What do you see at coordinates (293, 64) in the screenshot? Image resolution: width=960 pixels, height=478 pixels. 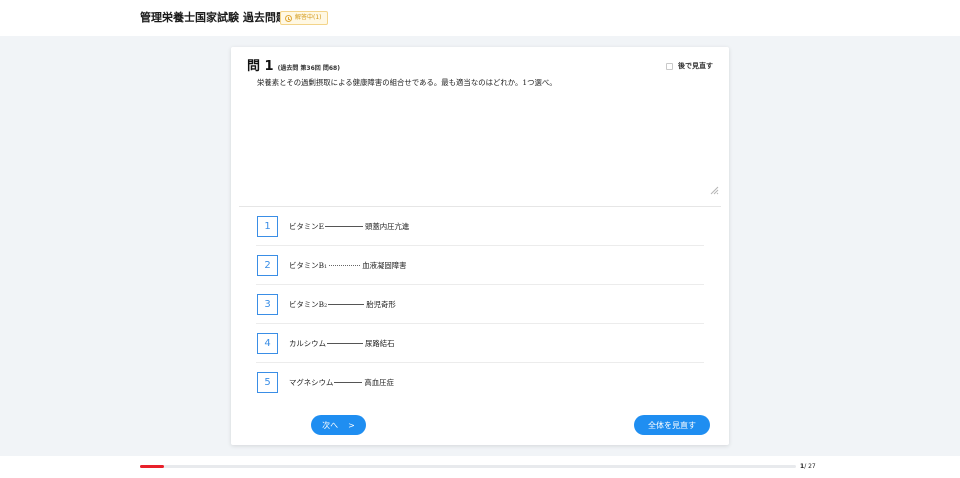 I see `question-header: 問 1 (過去問 第36回 問68)` at bounding box center [293, 64].